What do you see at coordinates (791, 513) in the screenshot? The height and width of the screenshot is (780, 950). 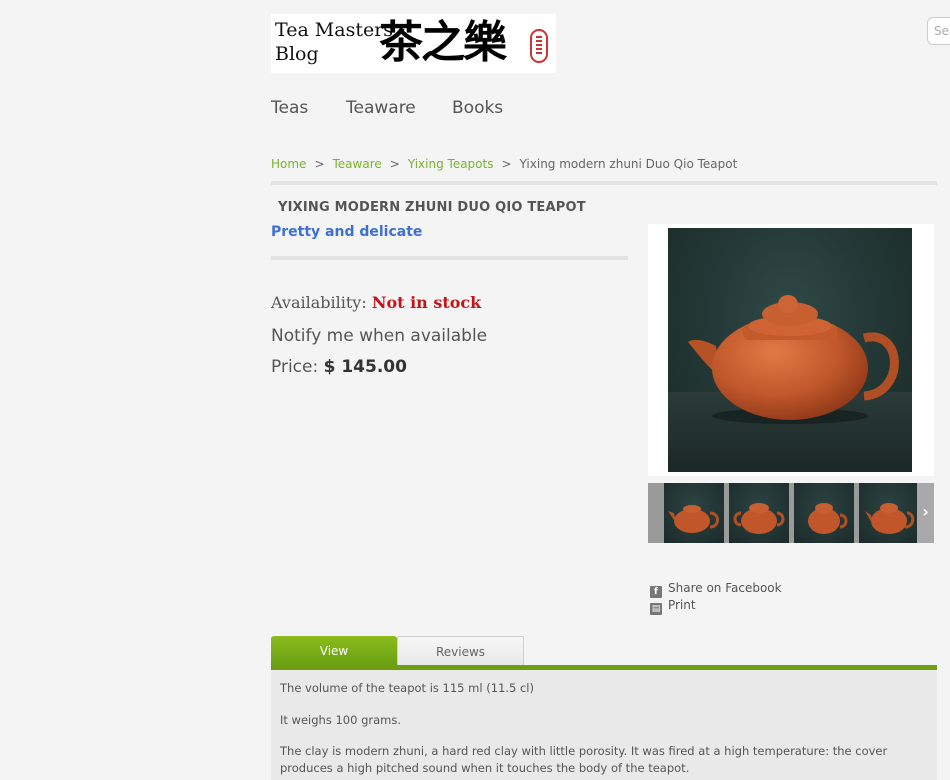 I see `thumbnail-carousel: ›` at bounding box center [791, 513].